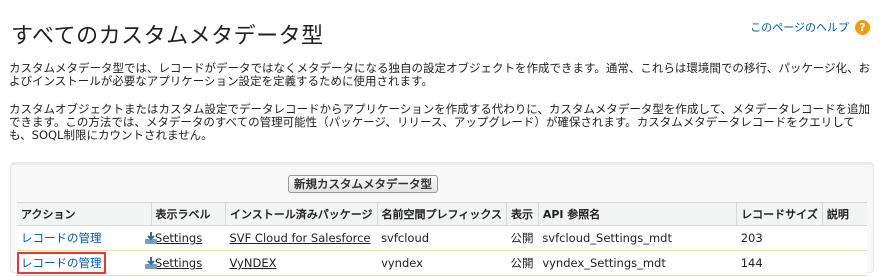 This screenshot has width=884, height=276. Describe the element at coordinates (638, 214) in the screenshot. I see `header-api-name: API 参照名` at that location.